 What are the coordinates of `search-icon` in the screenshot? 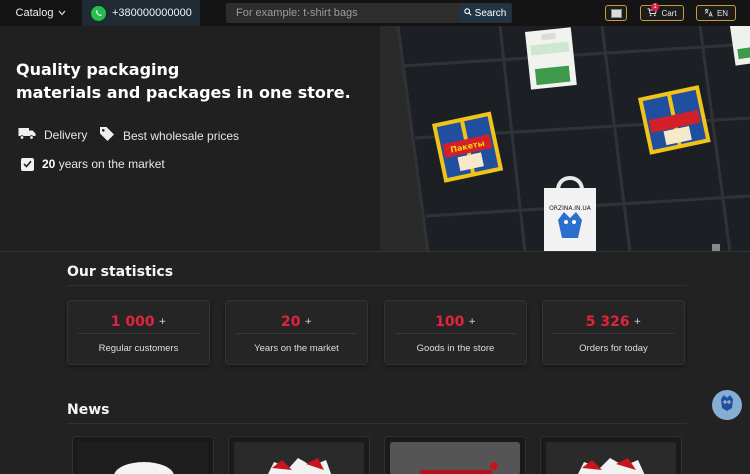 It's located at (467, 13).